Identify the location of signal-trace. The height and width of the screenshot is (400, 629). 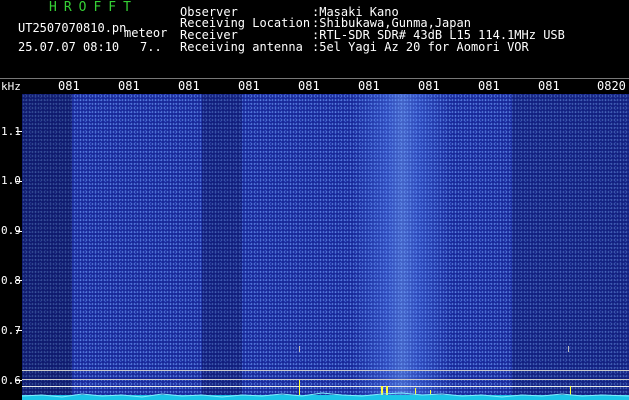
(325, 396).